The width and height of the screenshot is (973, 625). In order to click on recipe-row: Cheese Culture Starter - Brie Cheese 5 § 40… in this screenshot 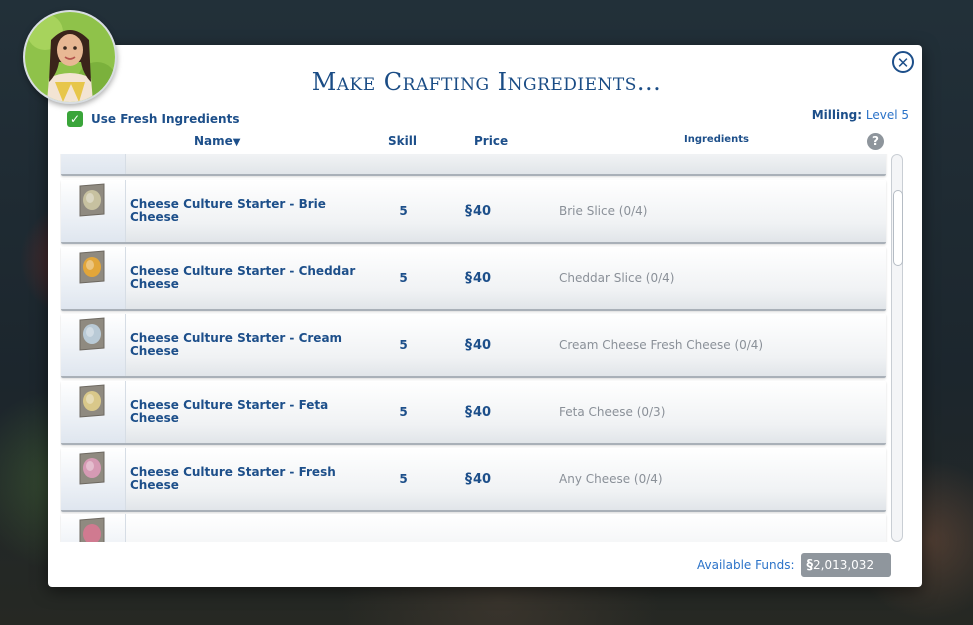, I will do `click(473, 212)`.